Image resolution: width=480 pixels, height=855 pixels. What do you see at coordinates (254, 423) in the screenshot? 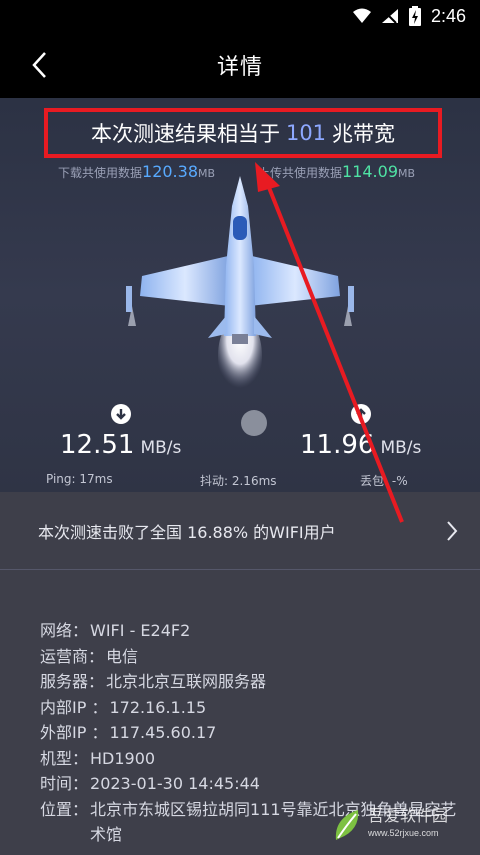
I see `speed-indicator-ball` at bounding box center [254, 423].